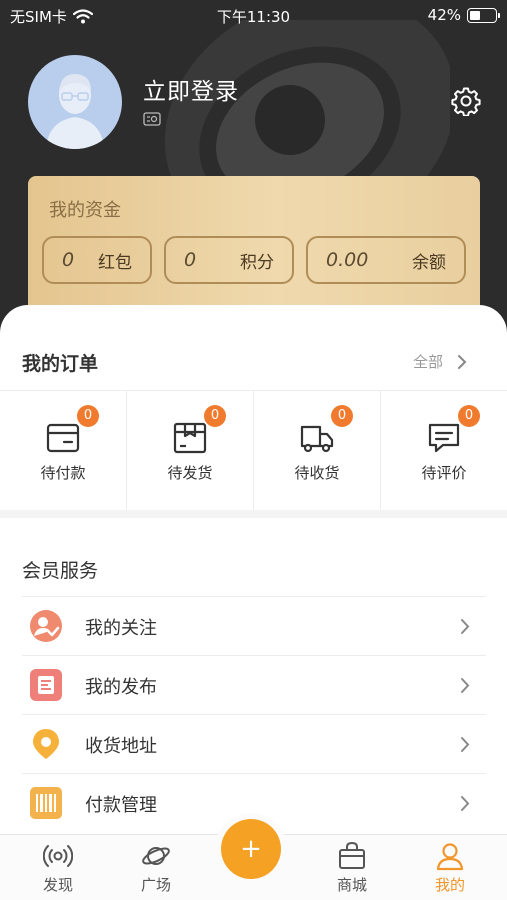 This screenshot has width=507, height=900. What do you see at coordinates (121, 687) in the screenshot?
I see `service-label: 我的发布` at bounding box center [121, 687].